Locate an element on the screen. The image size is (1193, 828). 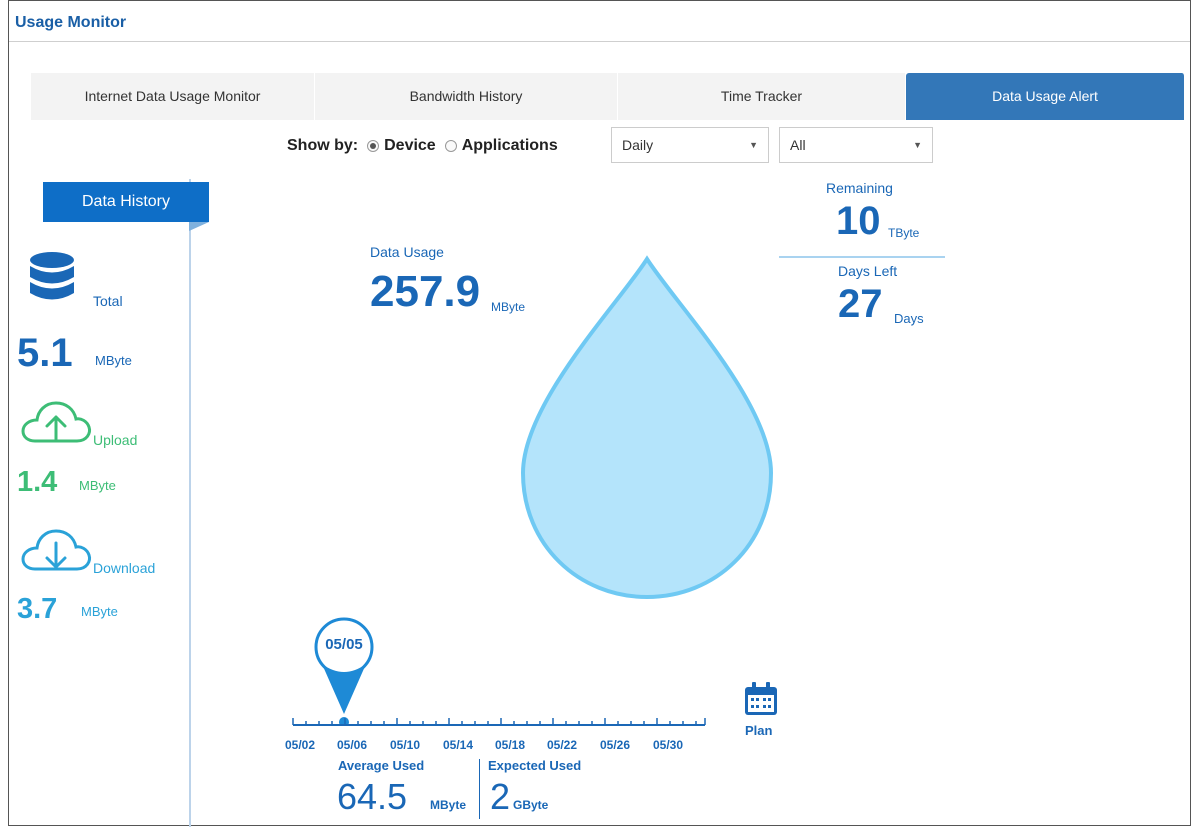
cloud-upload-icon is located at coordinates (56, 422).